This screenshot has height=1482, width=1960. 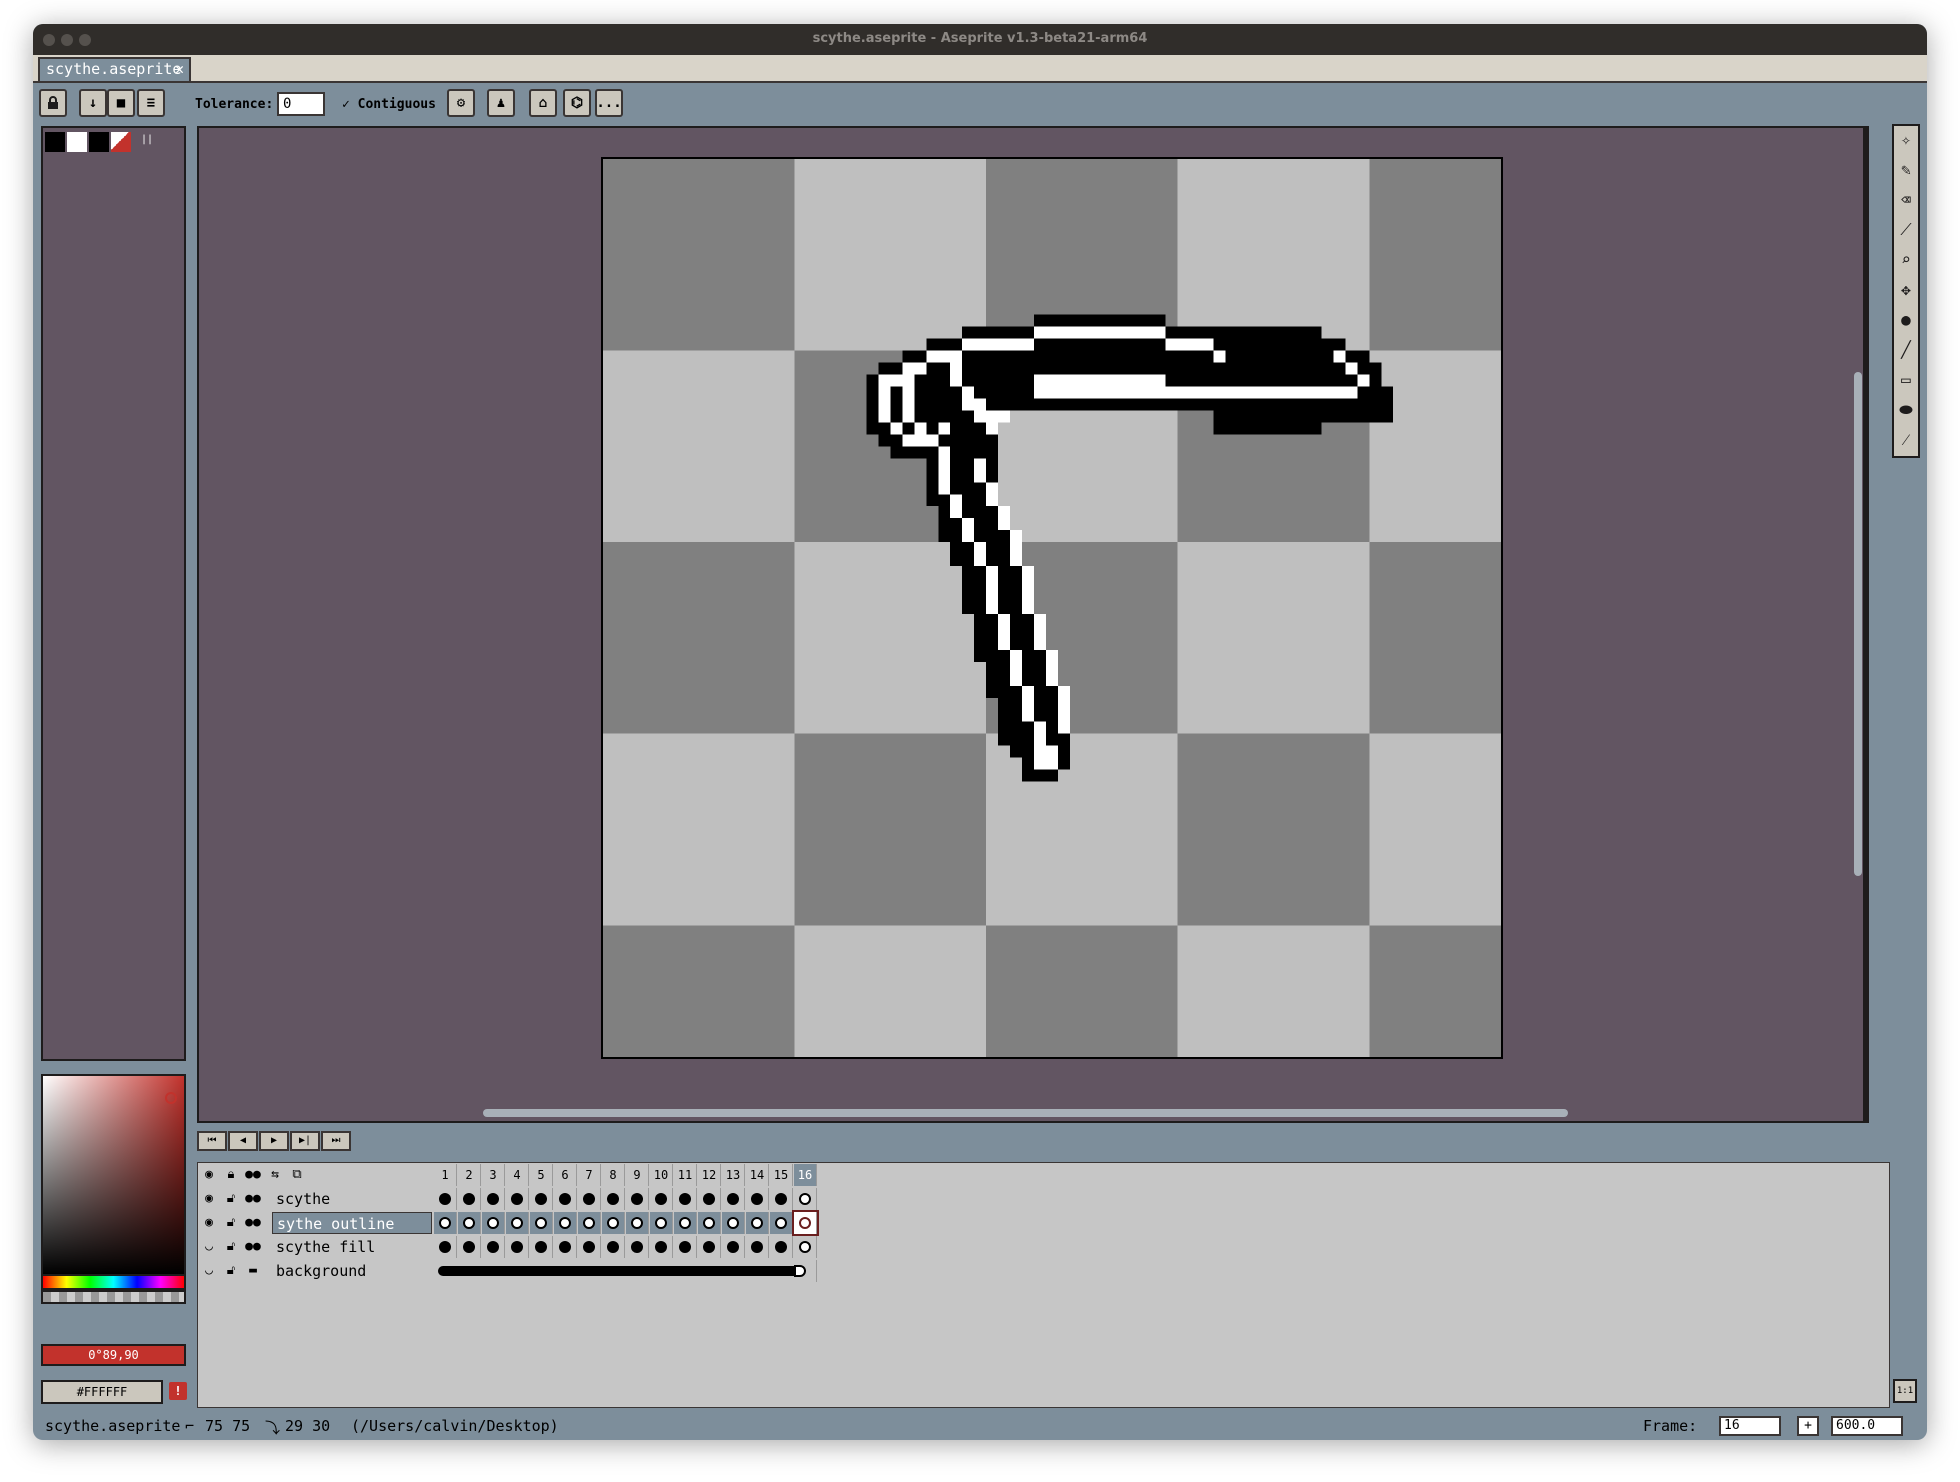 What do you see at coordinates (614, 1271) in the screenshot?
I see `cel-continuous` at bounding box center [614, 1271].